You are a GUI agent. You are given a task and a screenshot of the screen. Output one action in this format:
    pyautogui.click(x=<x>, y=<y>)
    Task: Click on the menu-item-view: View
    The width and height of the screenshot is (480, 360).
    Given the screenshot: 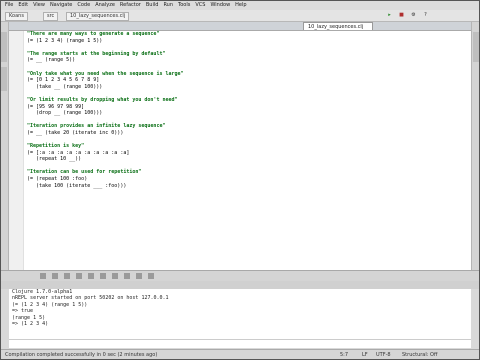 What is the action you would take?
    pyautogui.click(x=39, y=5)
    